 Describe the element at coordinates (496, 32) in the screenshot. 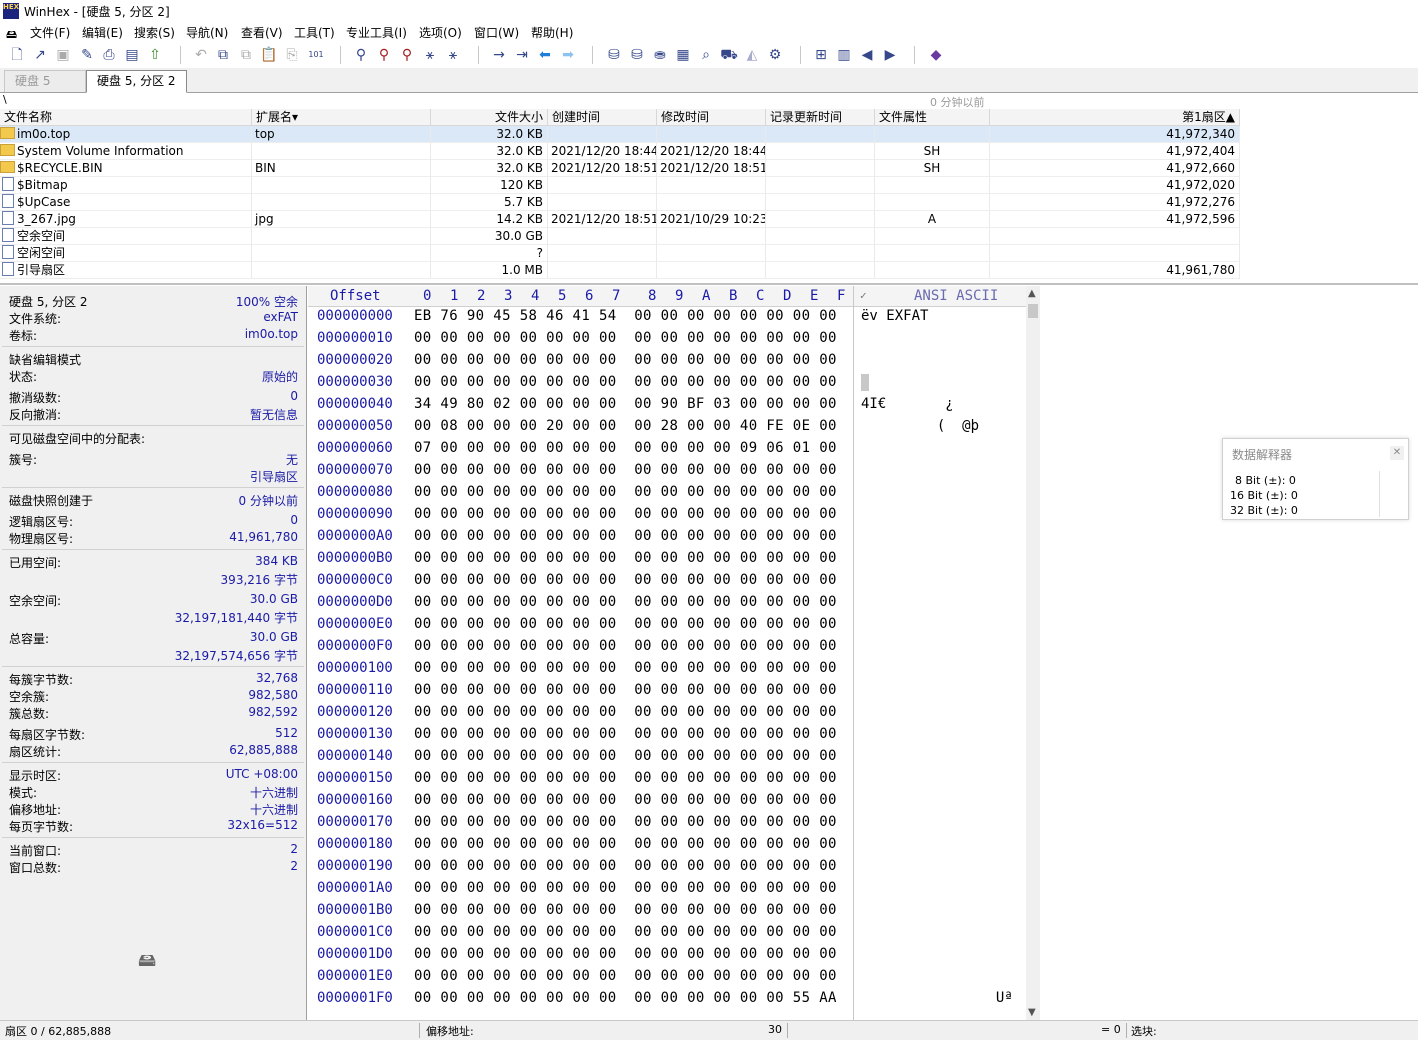

I see `menu-window: 窗口(W)` at that location.